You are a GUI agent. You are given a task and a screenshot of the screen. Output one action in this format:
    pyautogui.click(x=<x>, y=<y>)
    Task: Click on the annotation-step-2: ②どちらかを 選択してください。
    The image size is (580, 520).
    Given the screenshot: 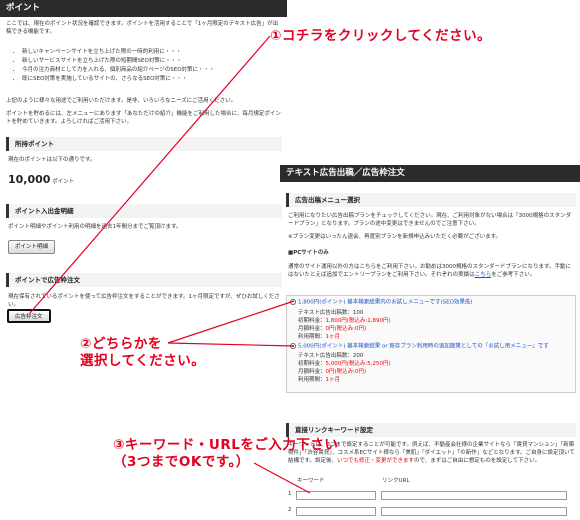 What is the action you would take?
    pyautogui.click(x=143, y=352)
    